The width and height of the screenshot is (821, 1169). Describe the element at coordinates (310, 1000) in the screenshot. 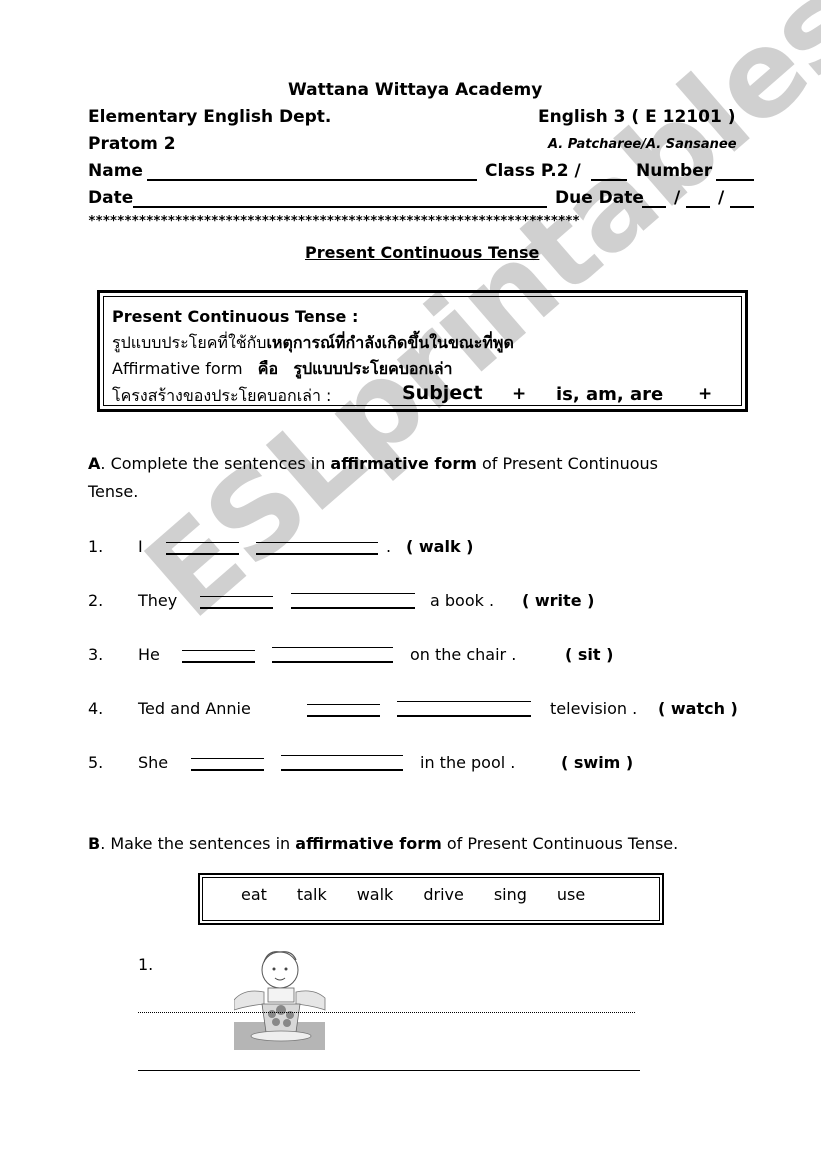

I see `right-arm` at that location.